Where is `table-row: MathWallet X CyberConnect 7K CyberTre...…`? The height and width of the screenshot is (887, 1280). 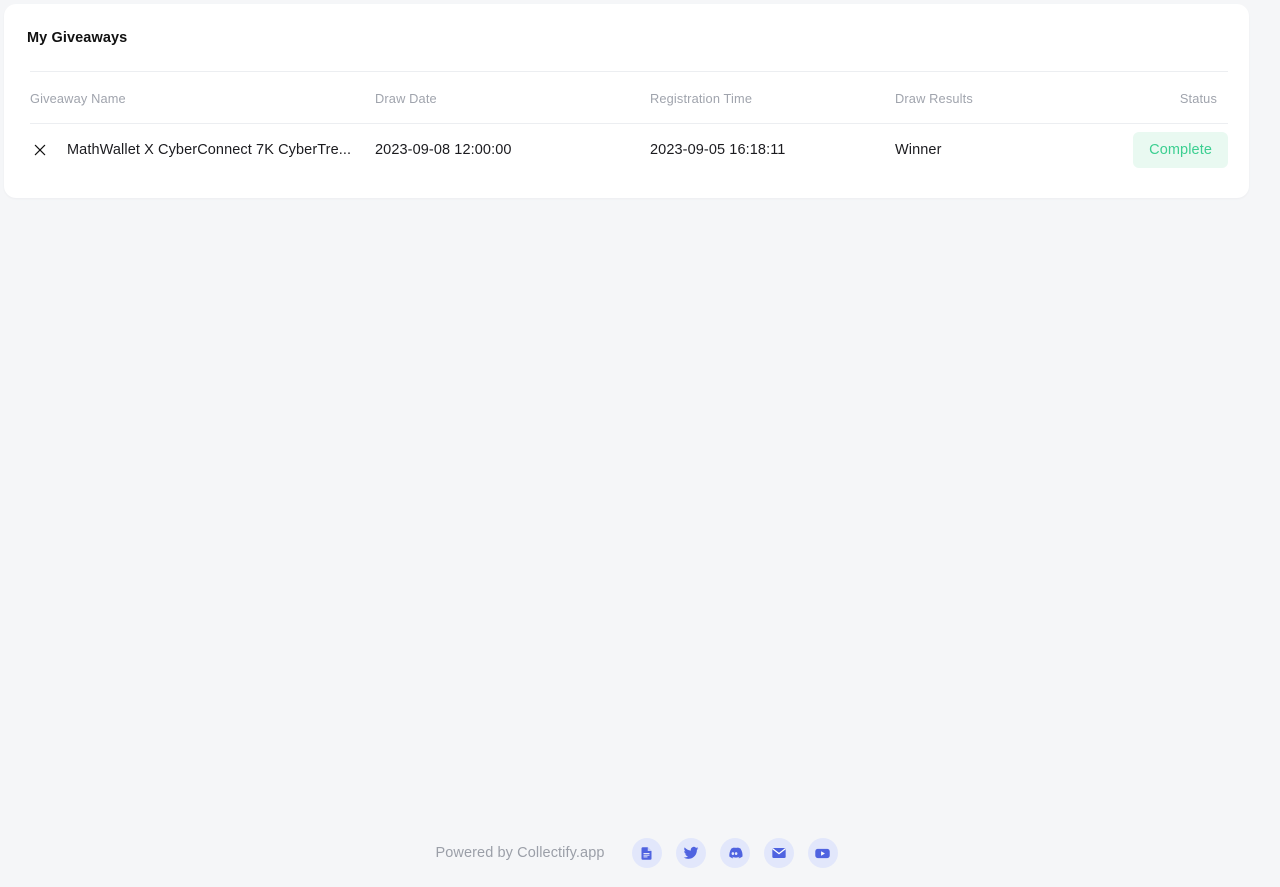 table-row: MathWallet X CyberConnect 7K CyberTre...… is located at coordinates (629, 150).